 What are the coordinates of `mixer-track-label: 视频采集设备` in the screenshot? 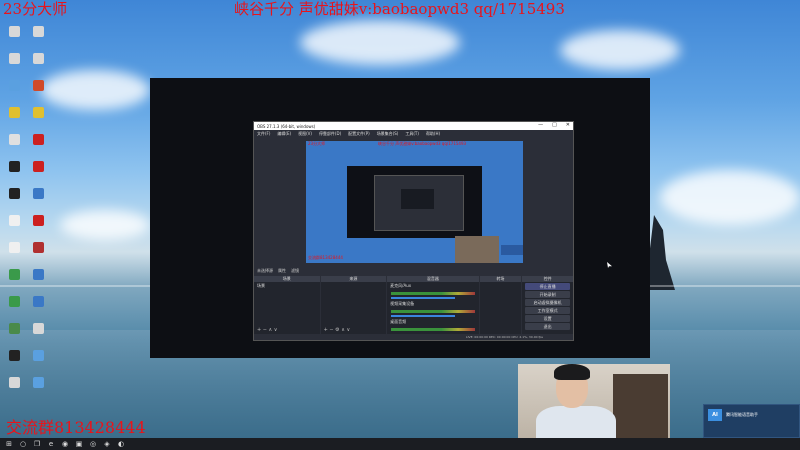 It's located at (402, 303).